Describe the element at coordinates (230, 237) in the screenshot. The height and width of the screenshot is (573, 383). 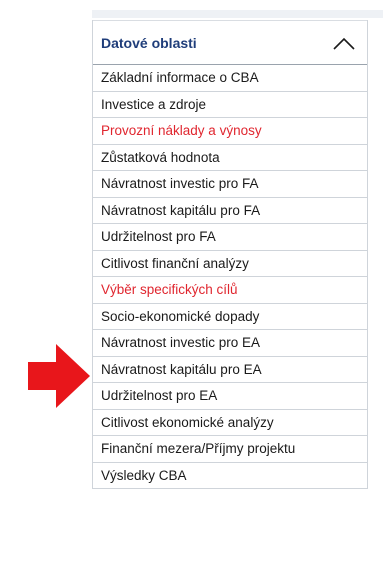
I see `list-item-udrzitelnost-fa: Udržitelnost pro FA` at that location.